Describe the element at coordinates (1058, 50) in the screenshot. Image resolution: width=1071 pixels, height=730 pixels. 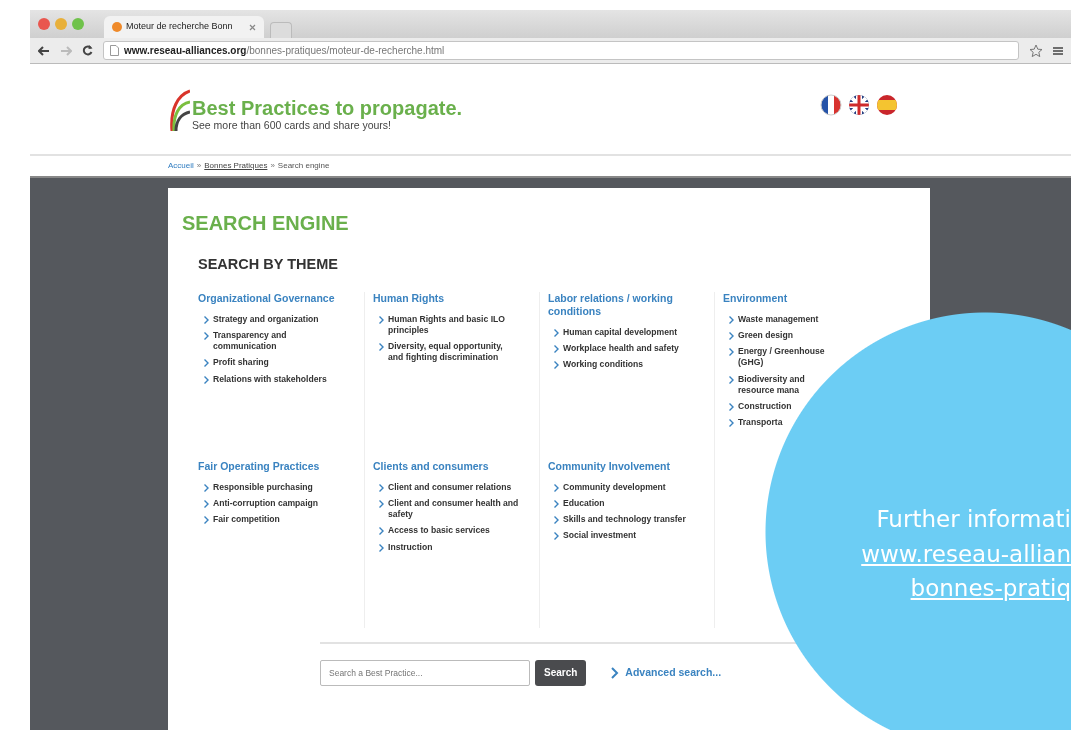
I see `menu-icon` at that location.